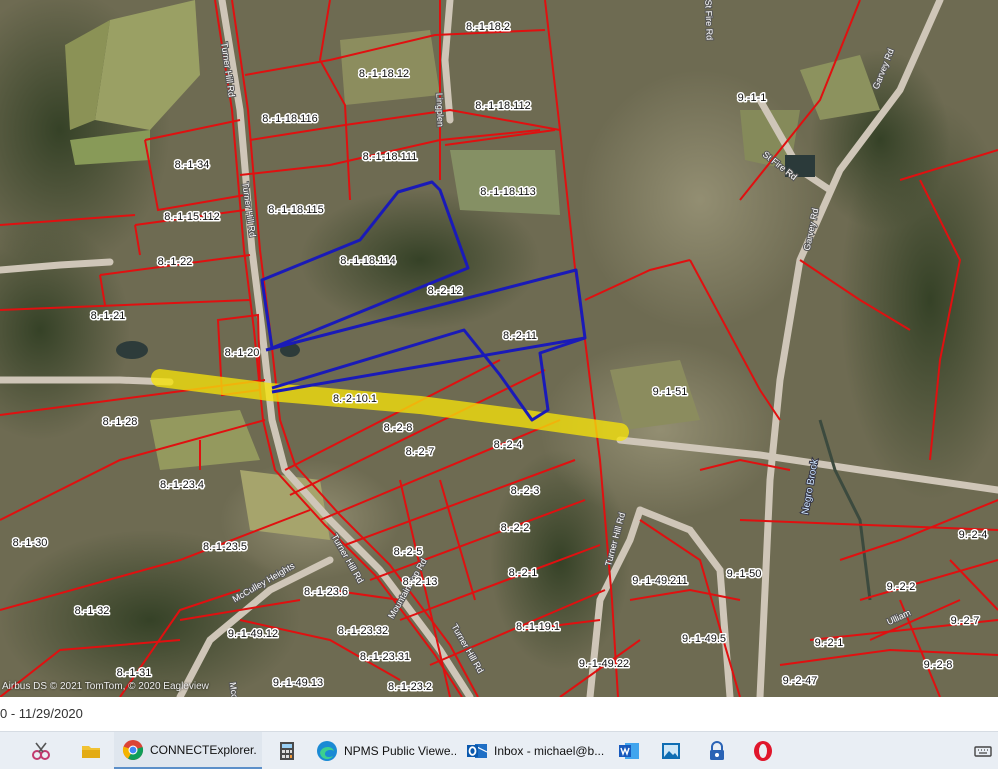 Image resolution: width=998 pixels, height=769 pixels. Describe the element at coordinates (901, 587) in the screenshot. I see `parcel-label: 9.-2-2` at that location.